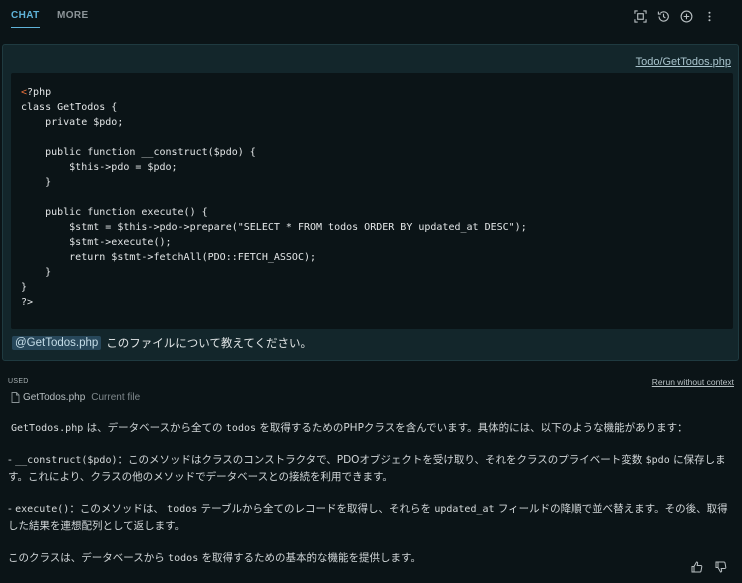 Image resolution: width=742 pixels, height=583 pixels. What do you see at coordinates (118, 509) in the screenshot?
I see `answer-text: ：このメソッドは、` at bounding box center [118, 509].